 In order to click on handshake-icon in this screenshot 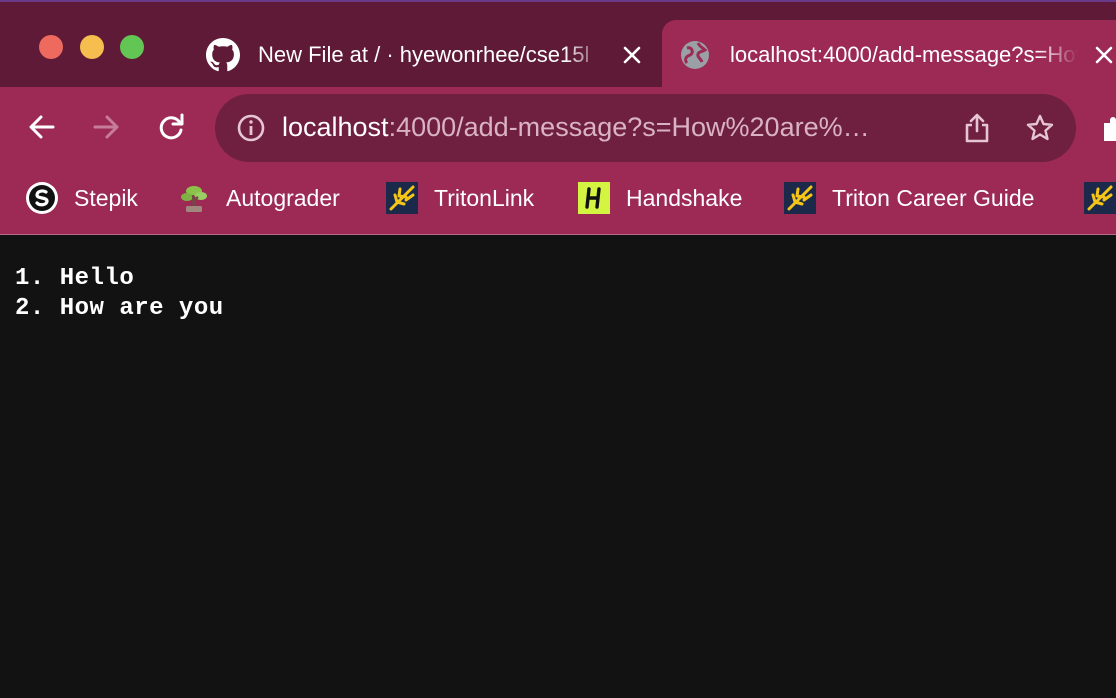, I will do `click(594, 198)`.